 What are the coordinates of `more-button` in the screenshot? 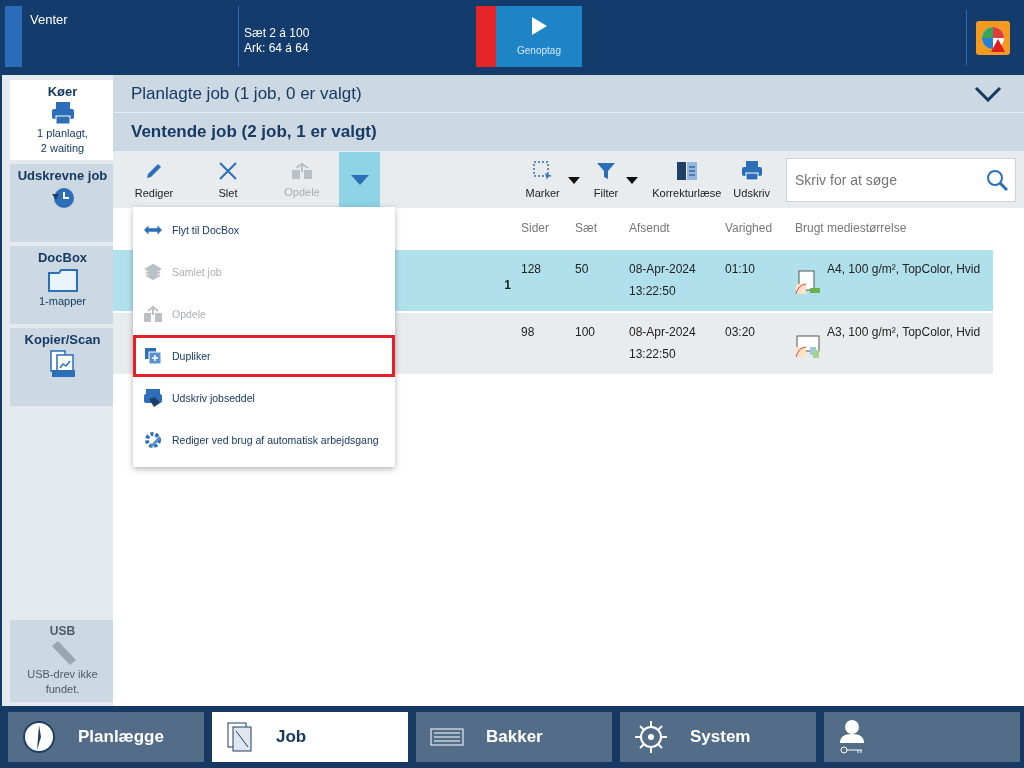 It's located at (359, 180).